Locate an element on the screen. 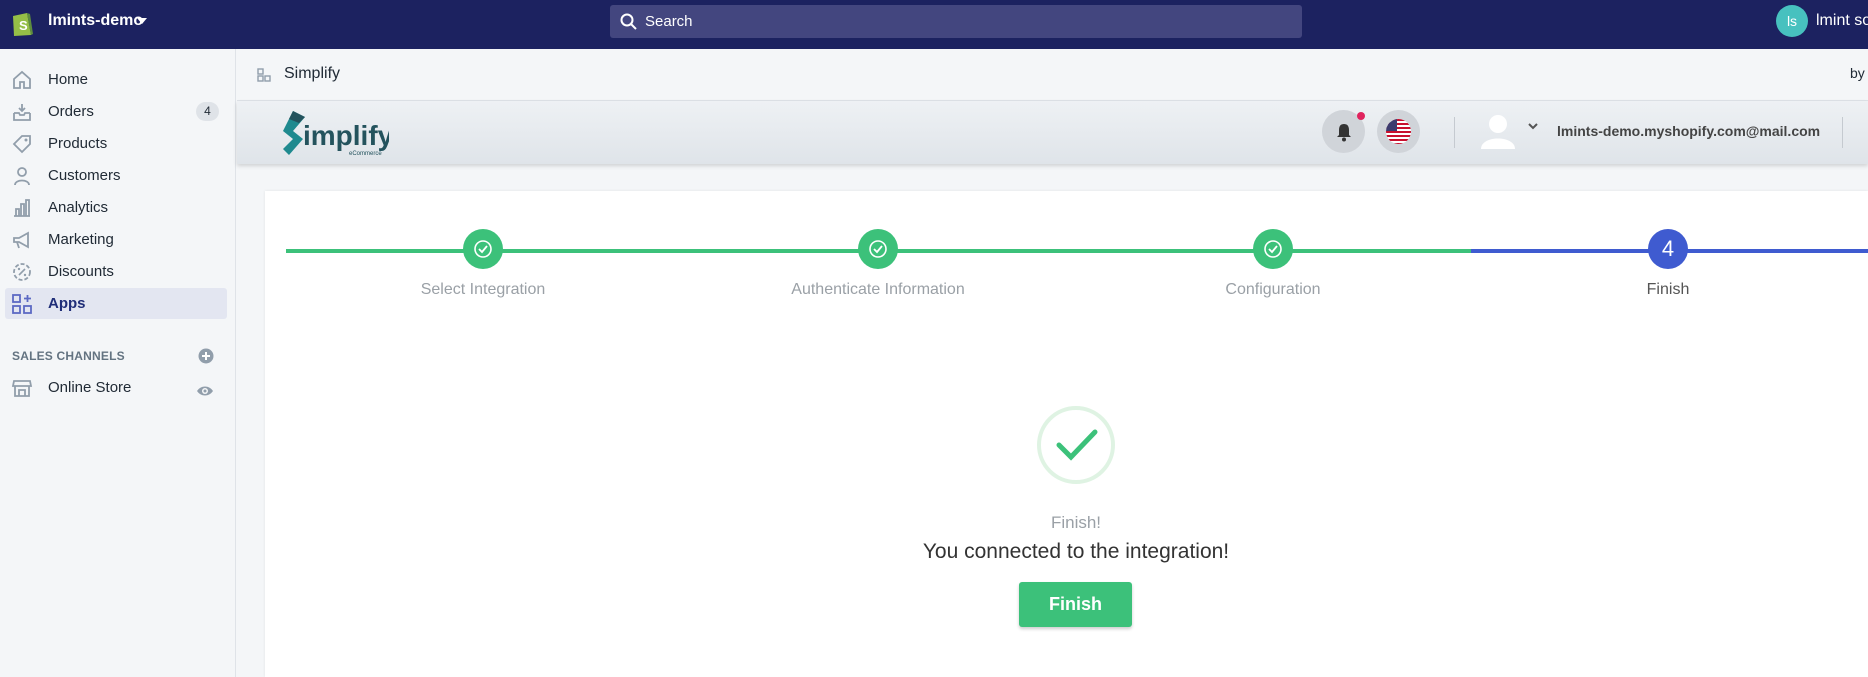 The height and width of the screenshot is (677, 1868). language-button is located at coordinates (1398, 131).